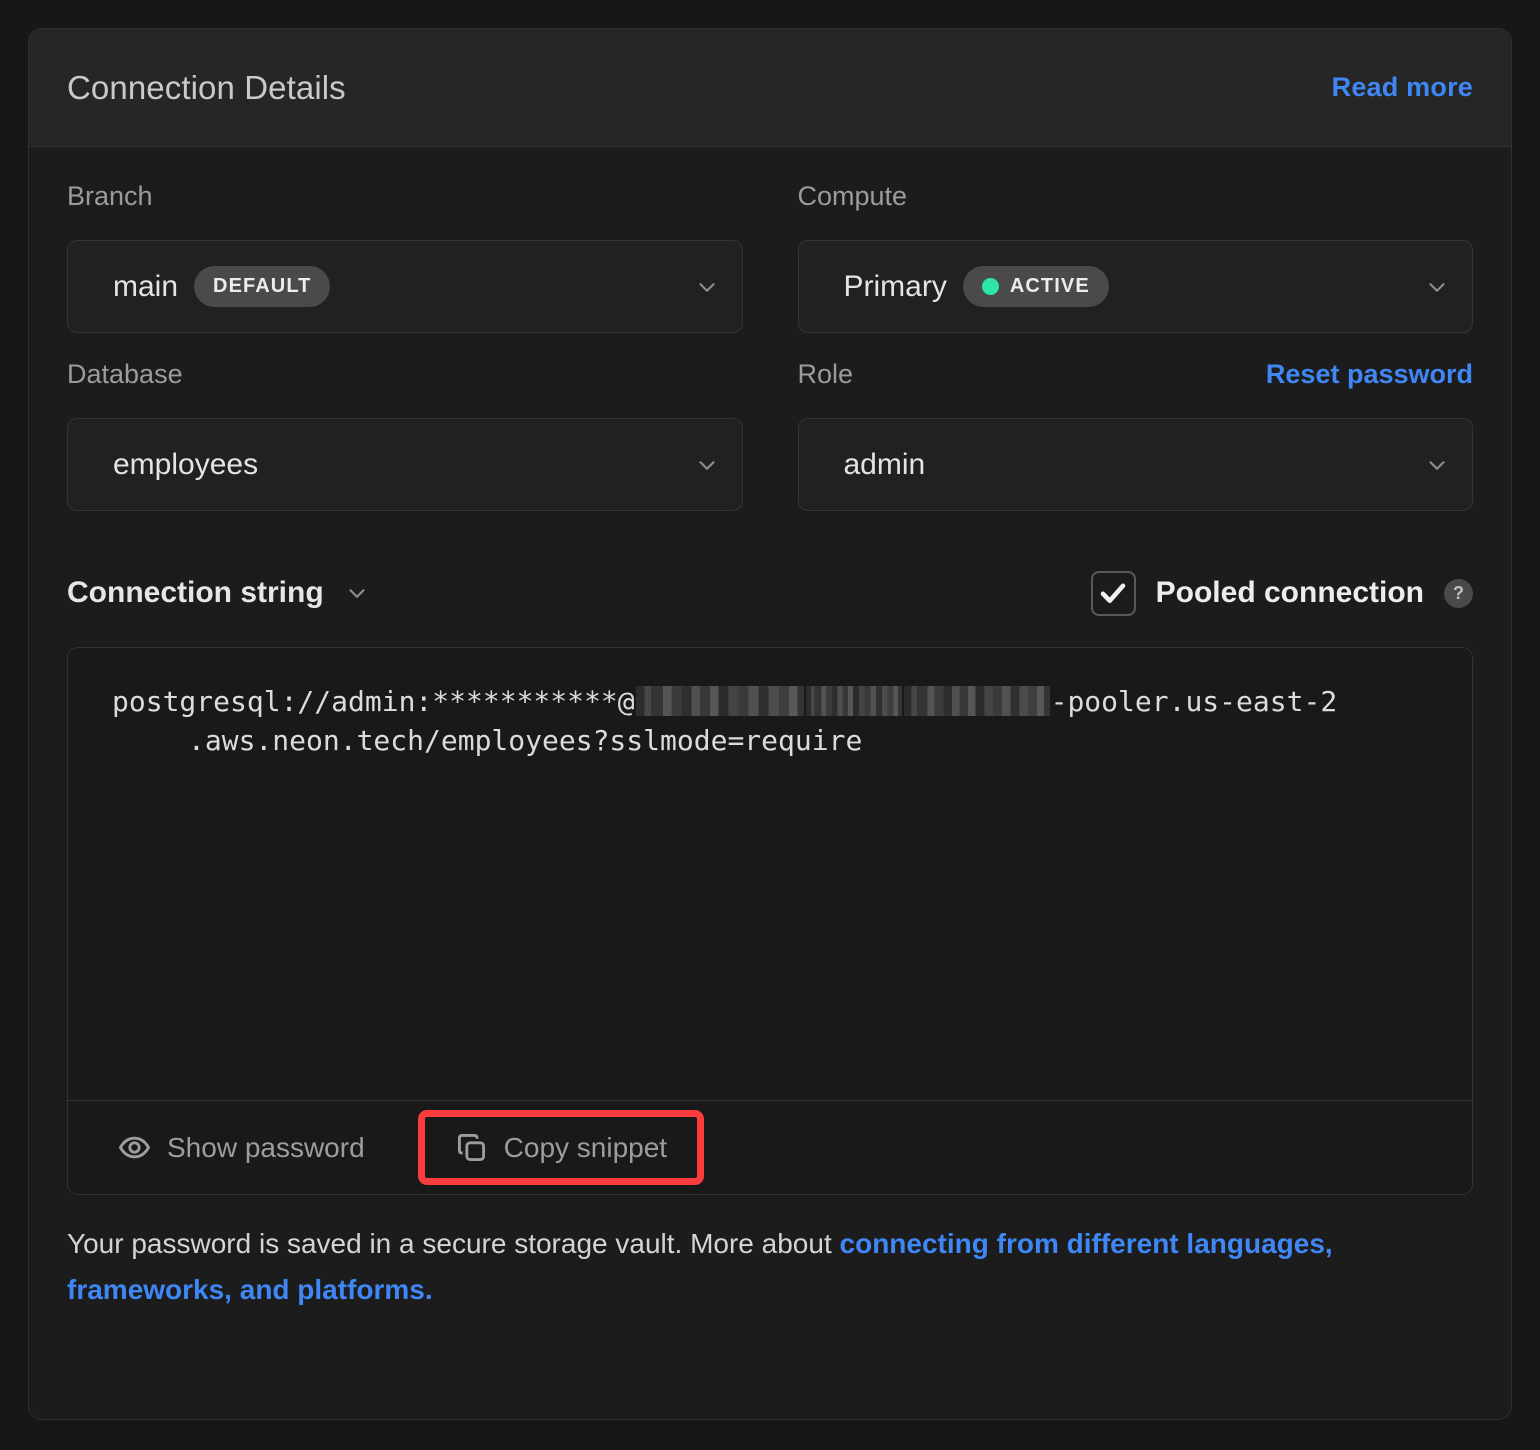  What do you see at coordinates (266, 1147) in the screenshot?
I see `show-password-label: Show password` at bounding box center [266, 1147].